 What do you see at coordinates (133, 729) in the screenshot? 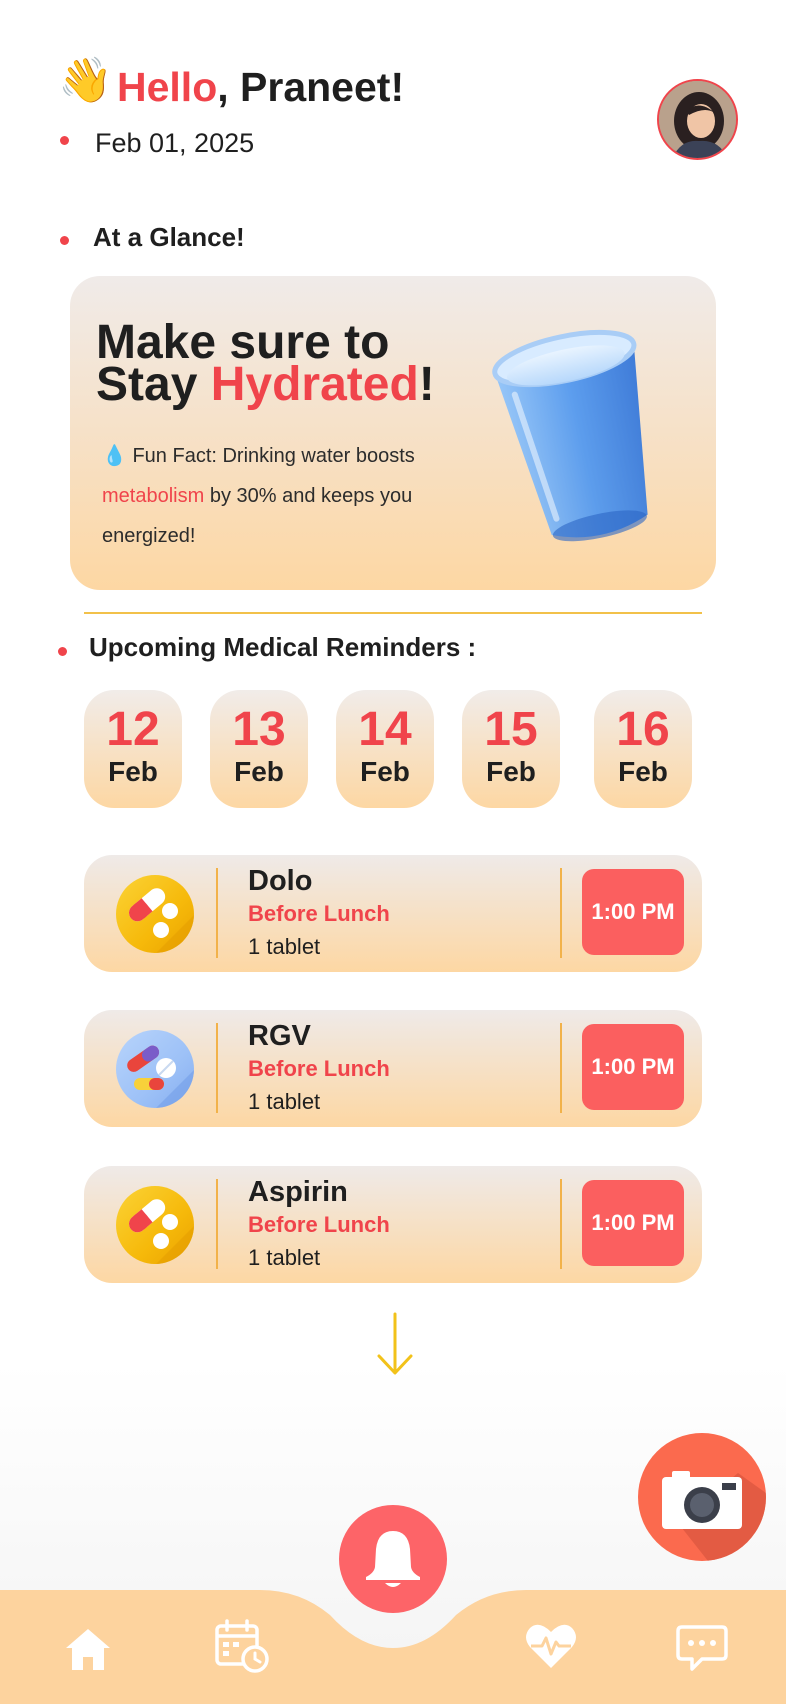
I see `date-chip-day: 12` at bounding box center [133, 729].